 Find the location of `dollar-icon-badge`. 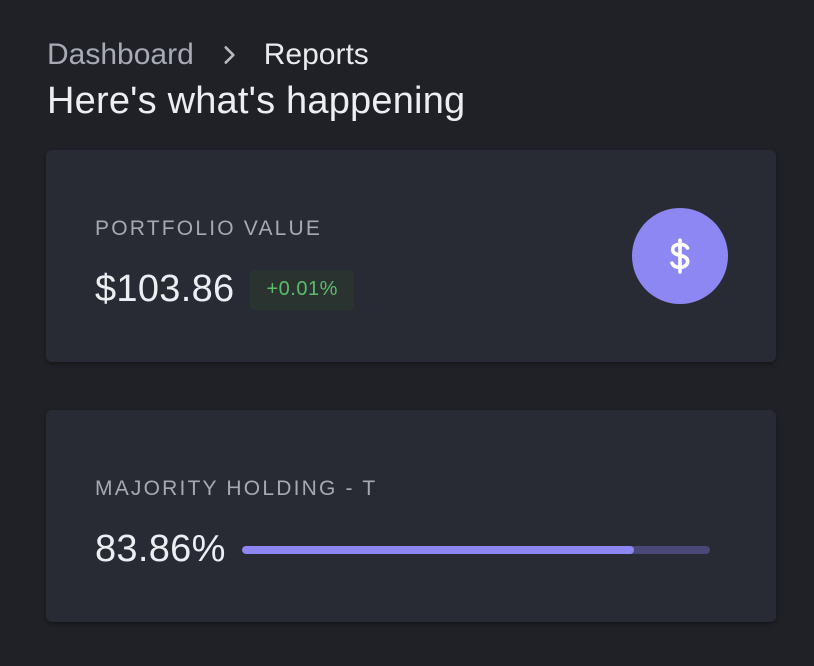

dollar-icon-badge is located at coordinates (680, 256).